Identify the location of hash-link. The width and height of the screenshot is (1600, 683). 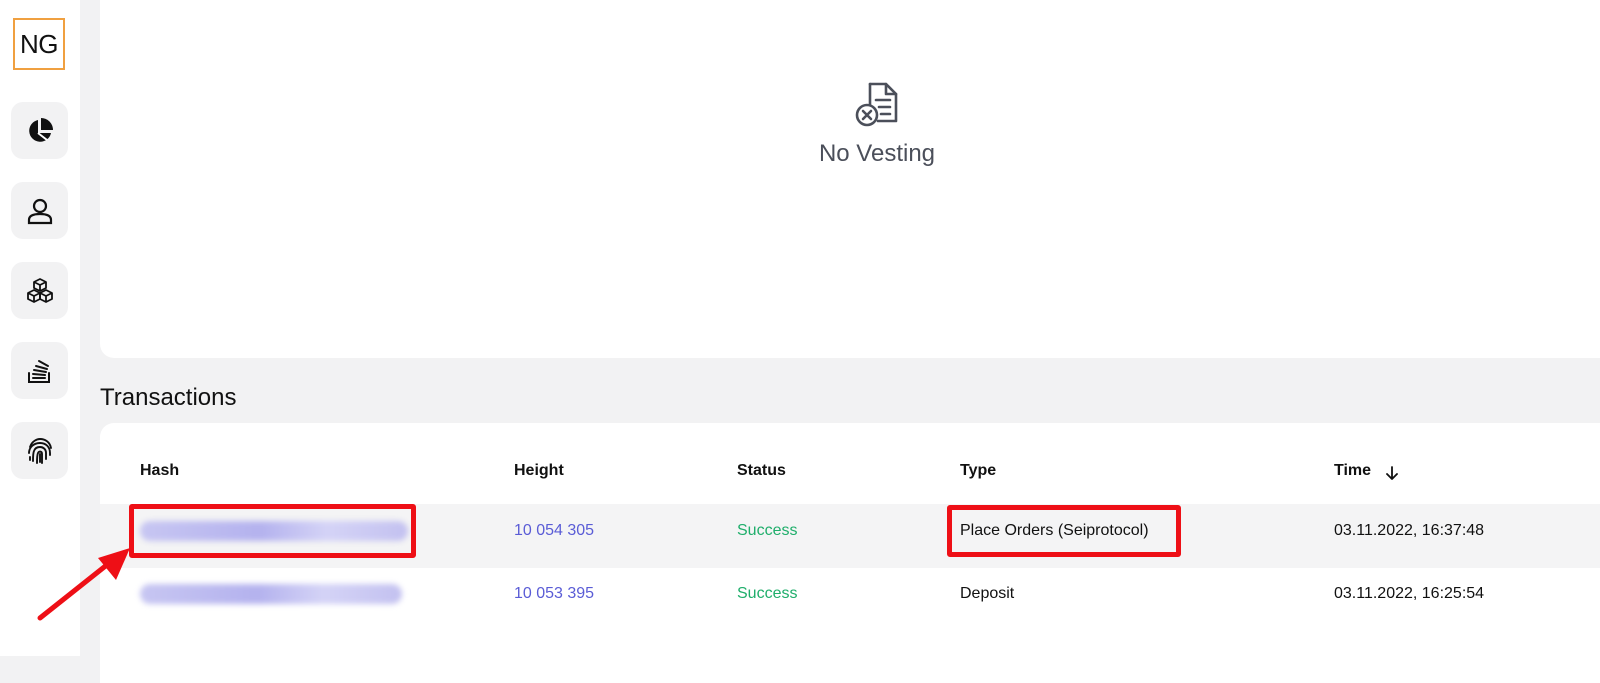
(271, 594).